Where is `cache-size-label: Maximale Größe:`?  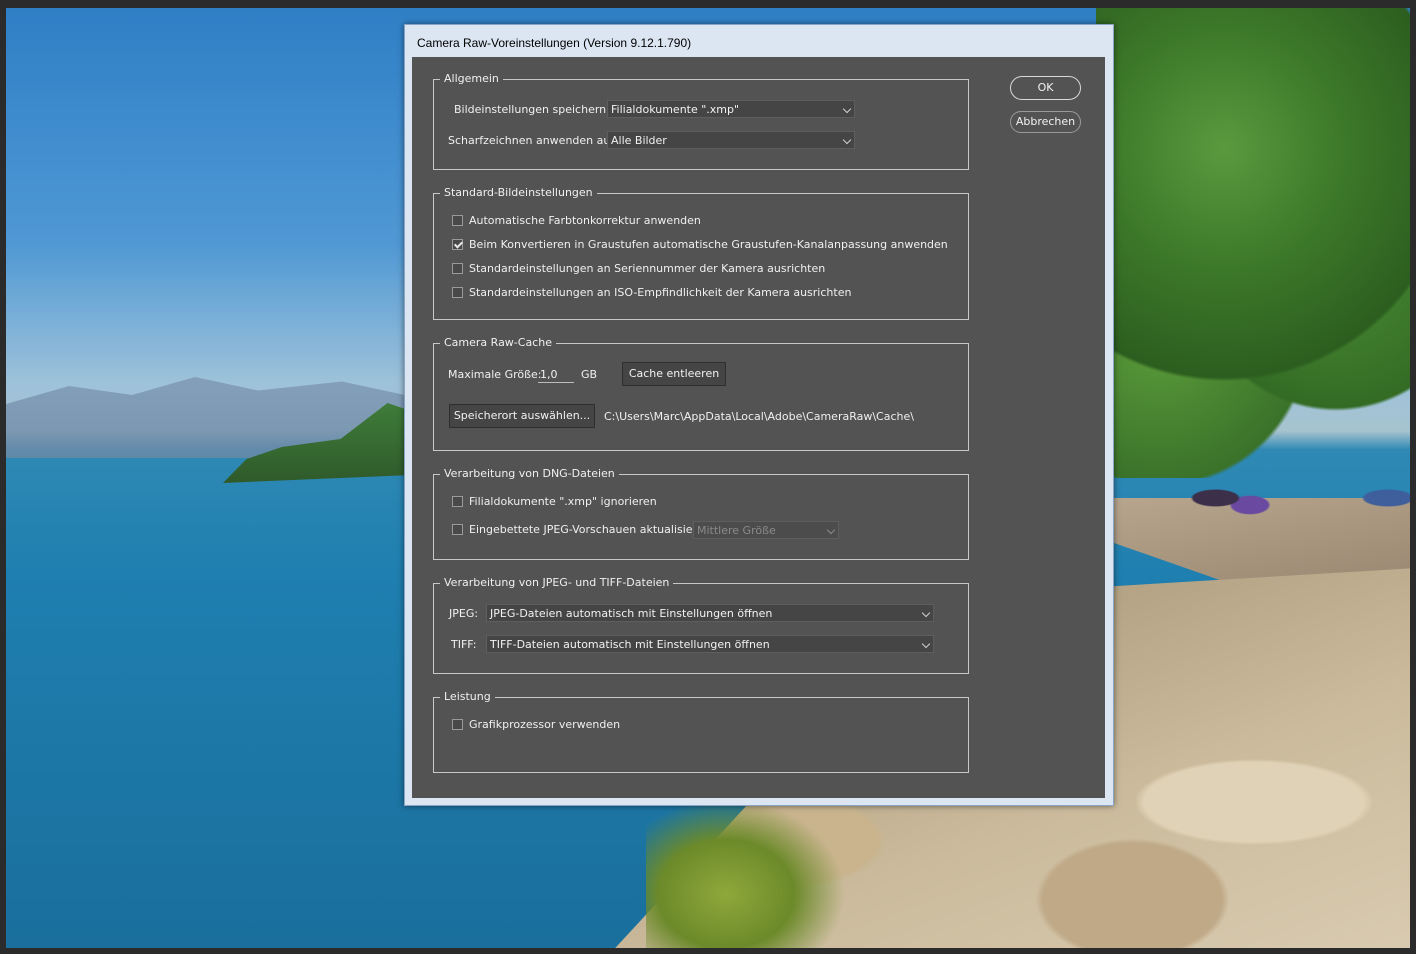
cache-size-label: Maximale Größe: is located at coordinates (495, 374).